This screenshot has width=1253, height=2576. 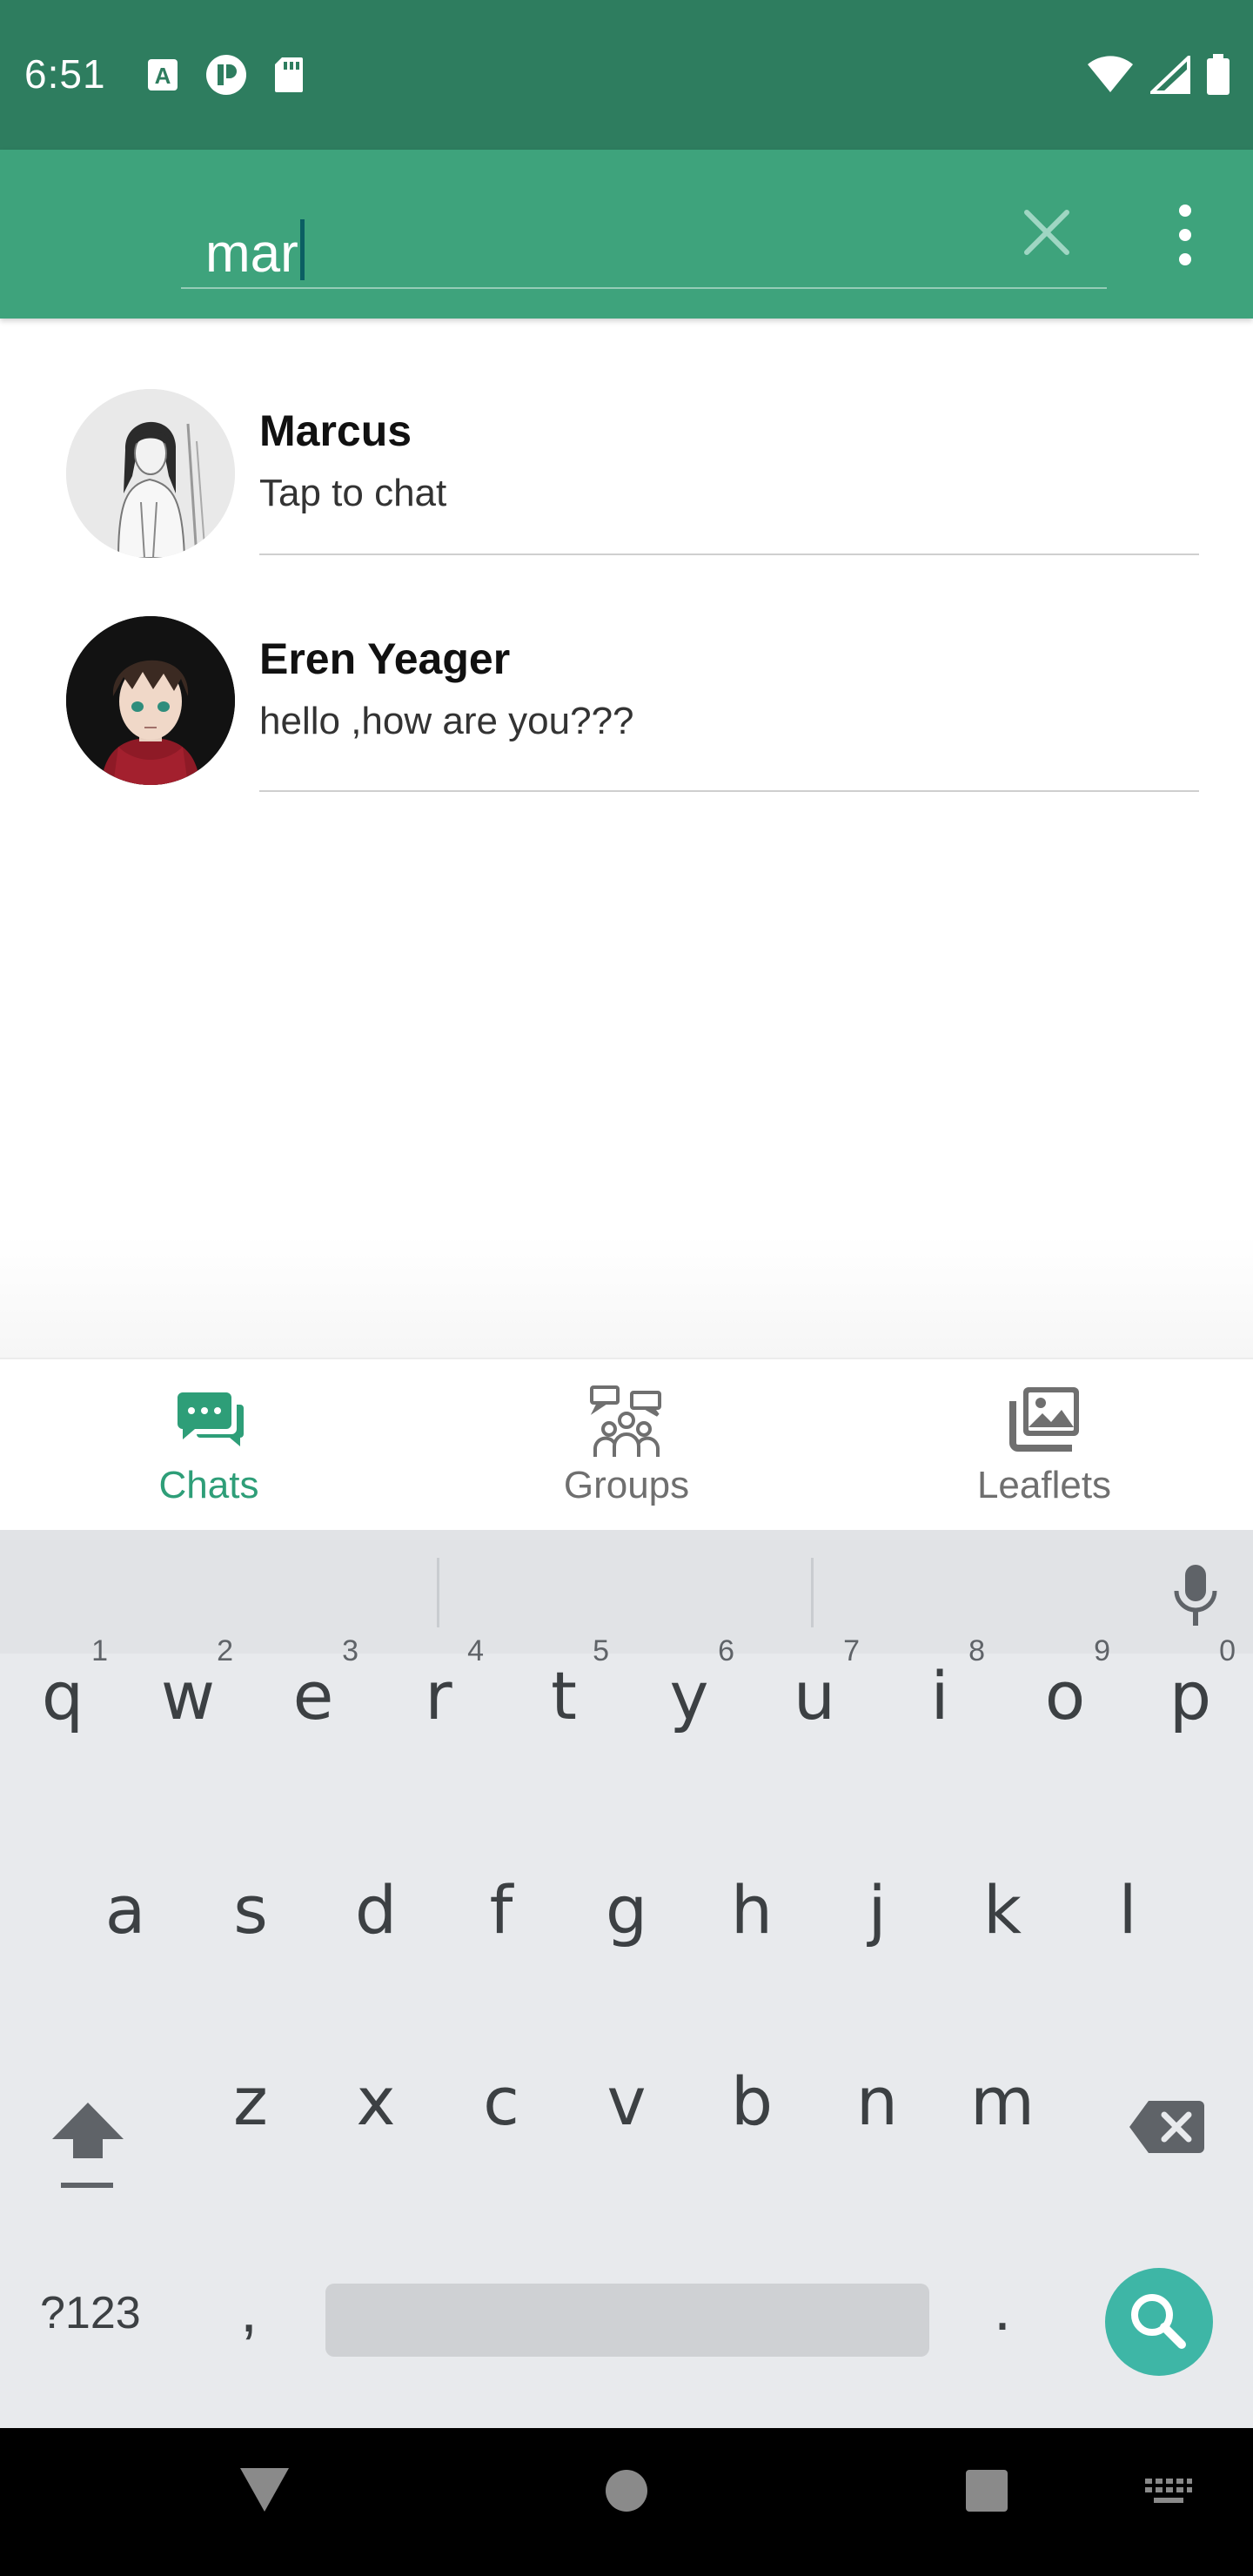 I want to click on symbols-key: ?123, so click(x=90, y=2313).